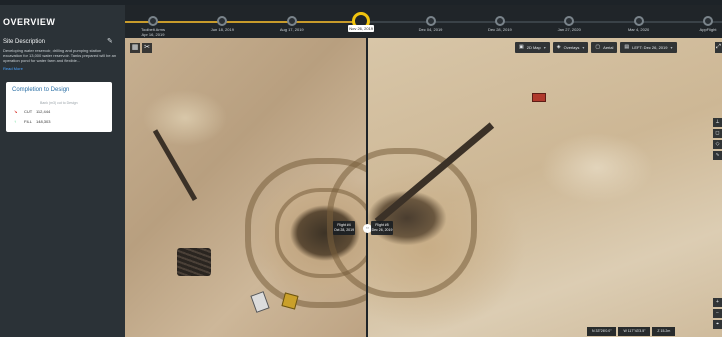 The height and width of the screenshot is (337, 722). I want to click on grid-view-icon: ▦, so click(135, 48).